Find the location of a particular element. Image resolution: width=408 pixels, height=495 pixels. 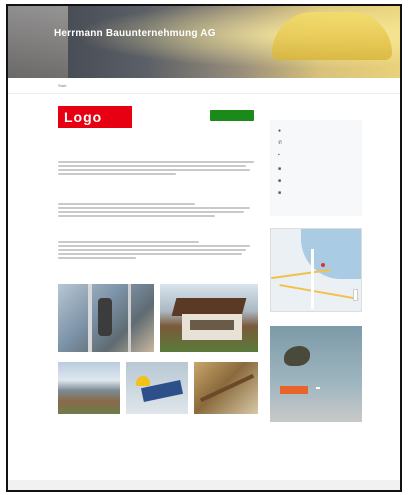

intro-paragraph is located at coordinates (156, 169).